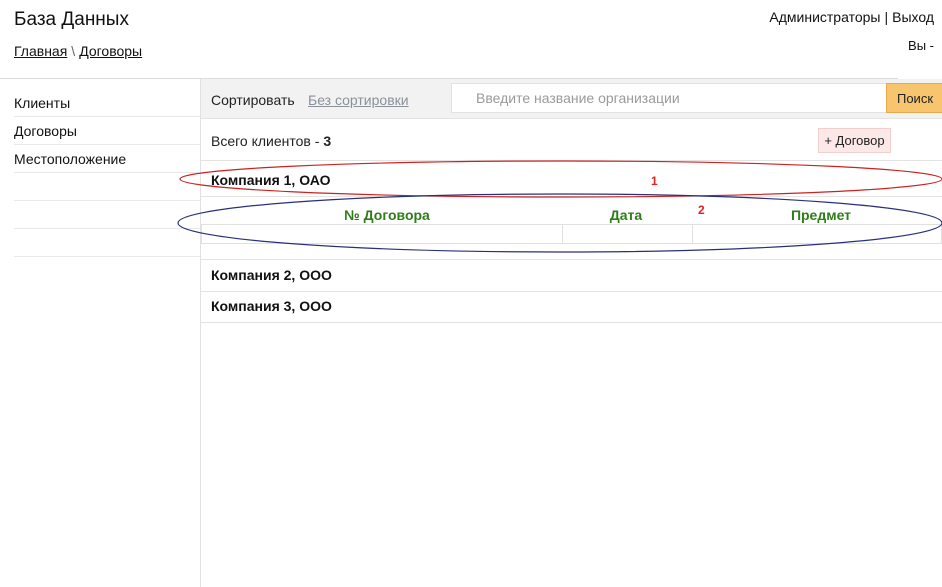  Describe the element at coordinates (78, 51) in the screenshot. I see `breadcrumb: Главная \ Договоры` at that location.